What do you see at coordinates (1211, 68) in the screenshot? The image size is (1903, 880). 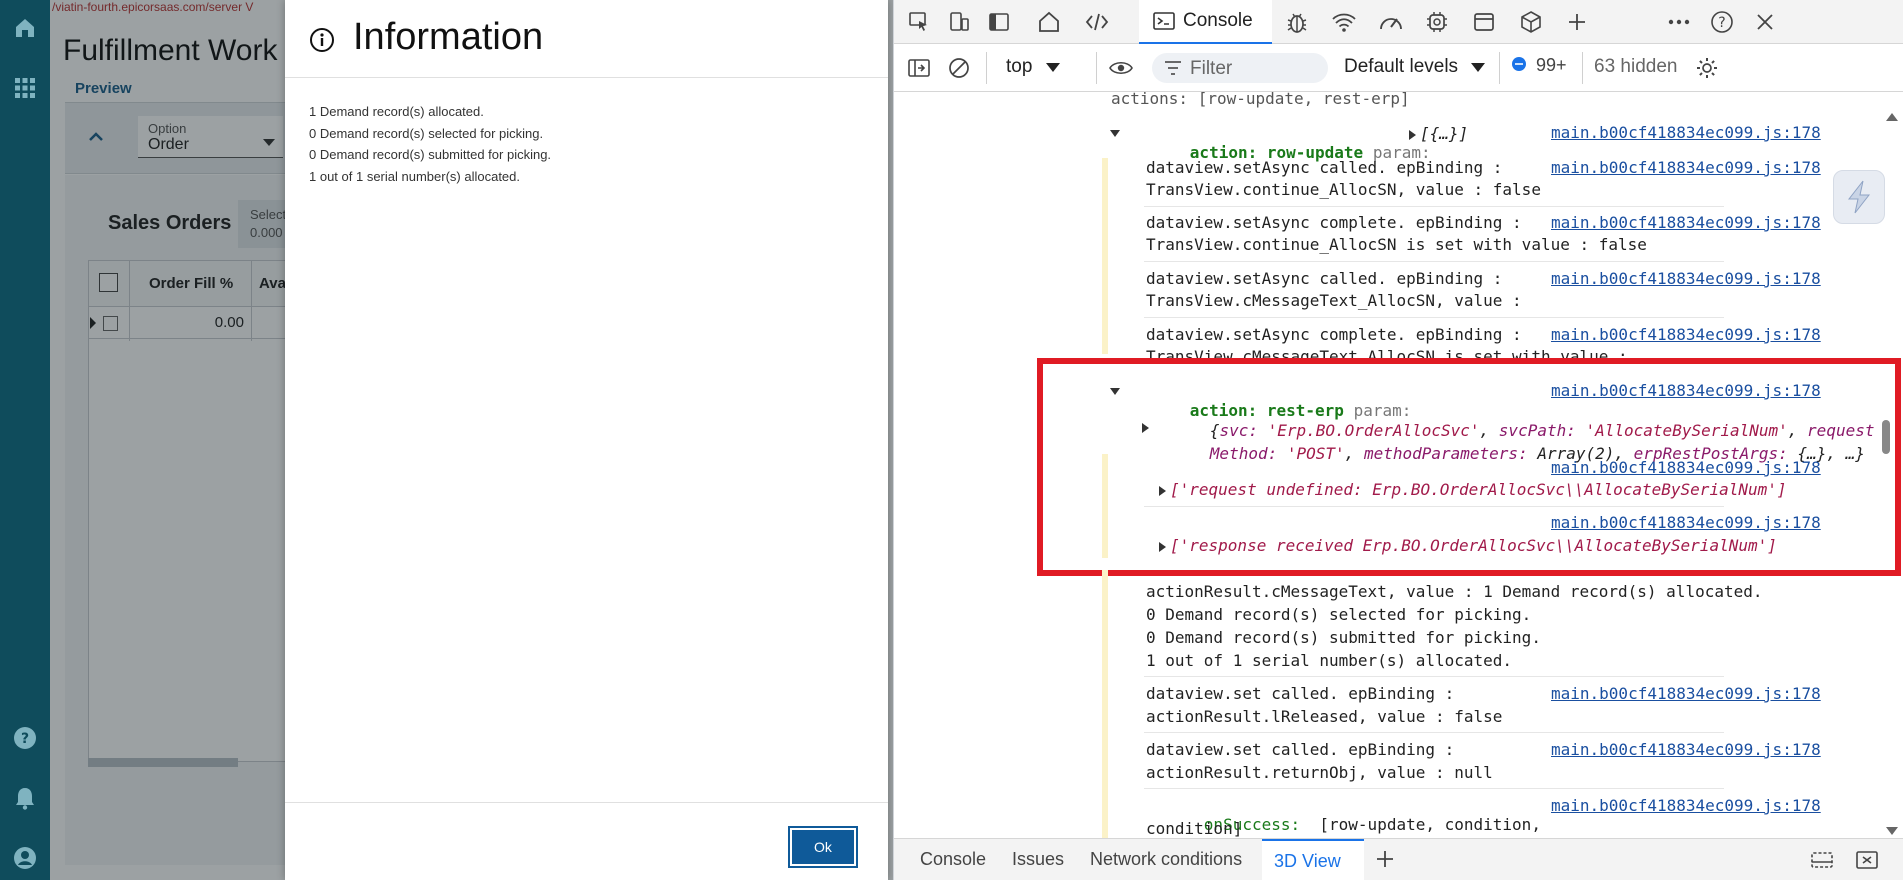 I see `filter-placeholder: Filter` at bounding box center [1211, 68].